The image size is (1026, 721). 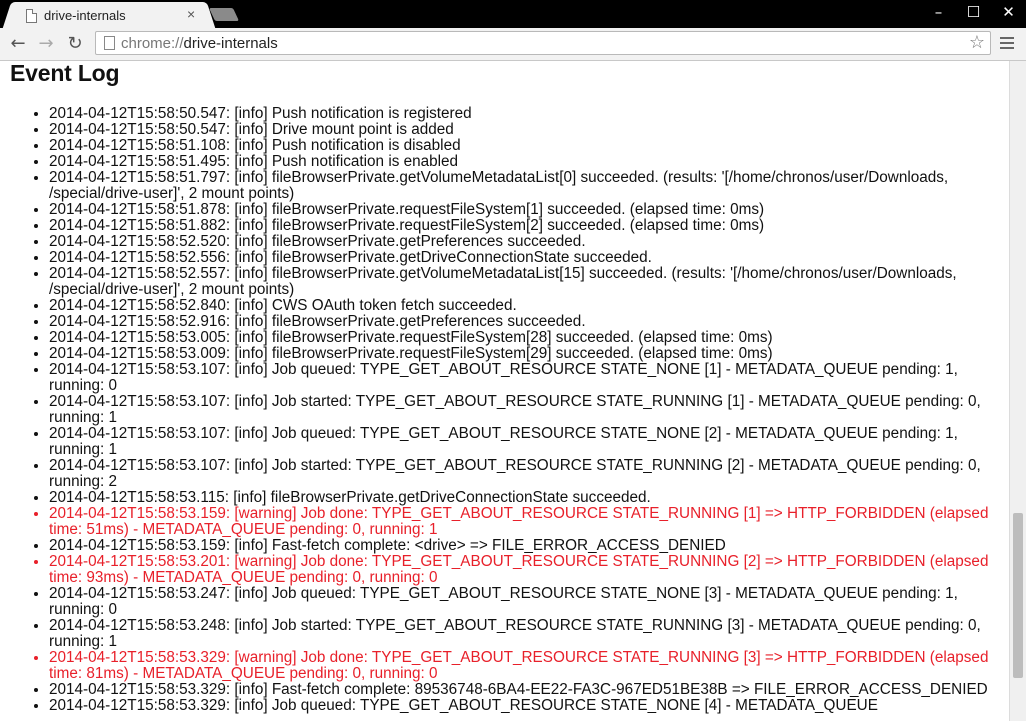 I want to click on window-controls: – ☐ ✕, so click(x=973, y=13).